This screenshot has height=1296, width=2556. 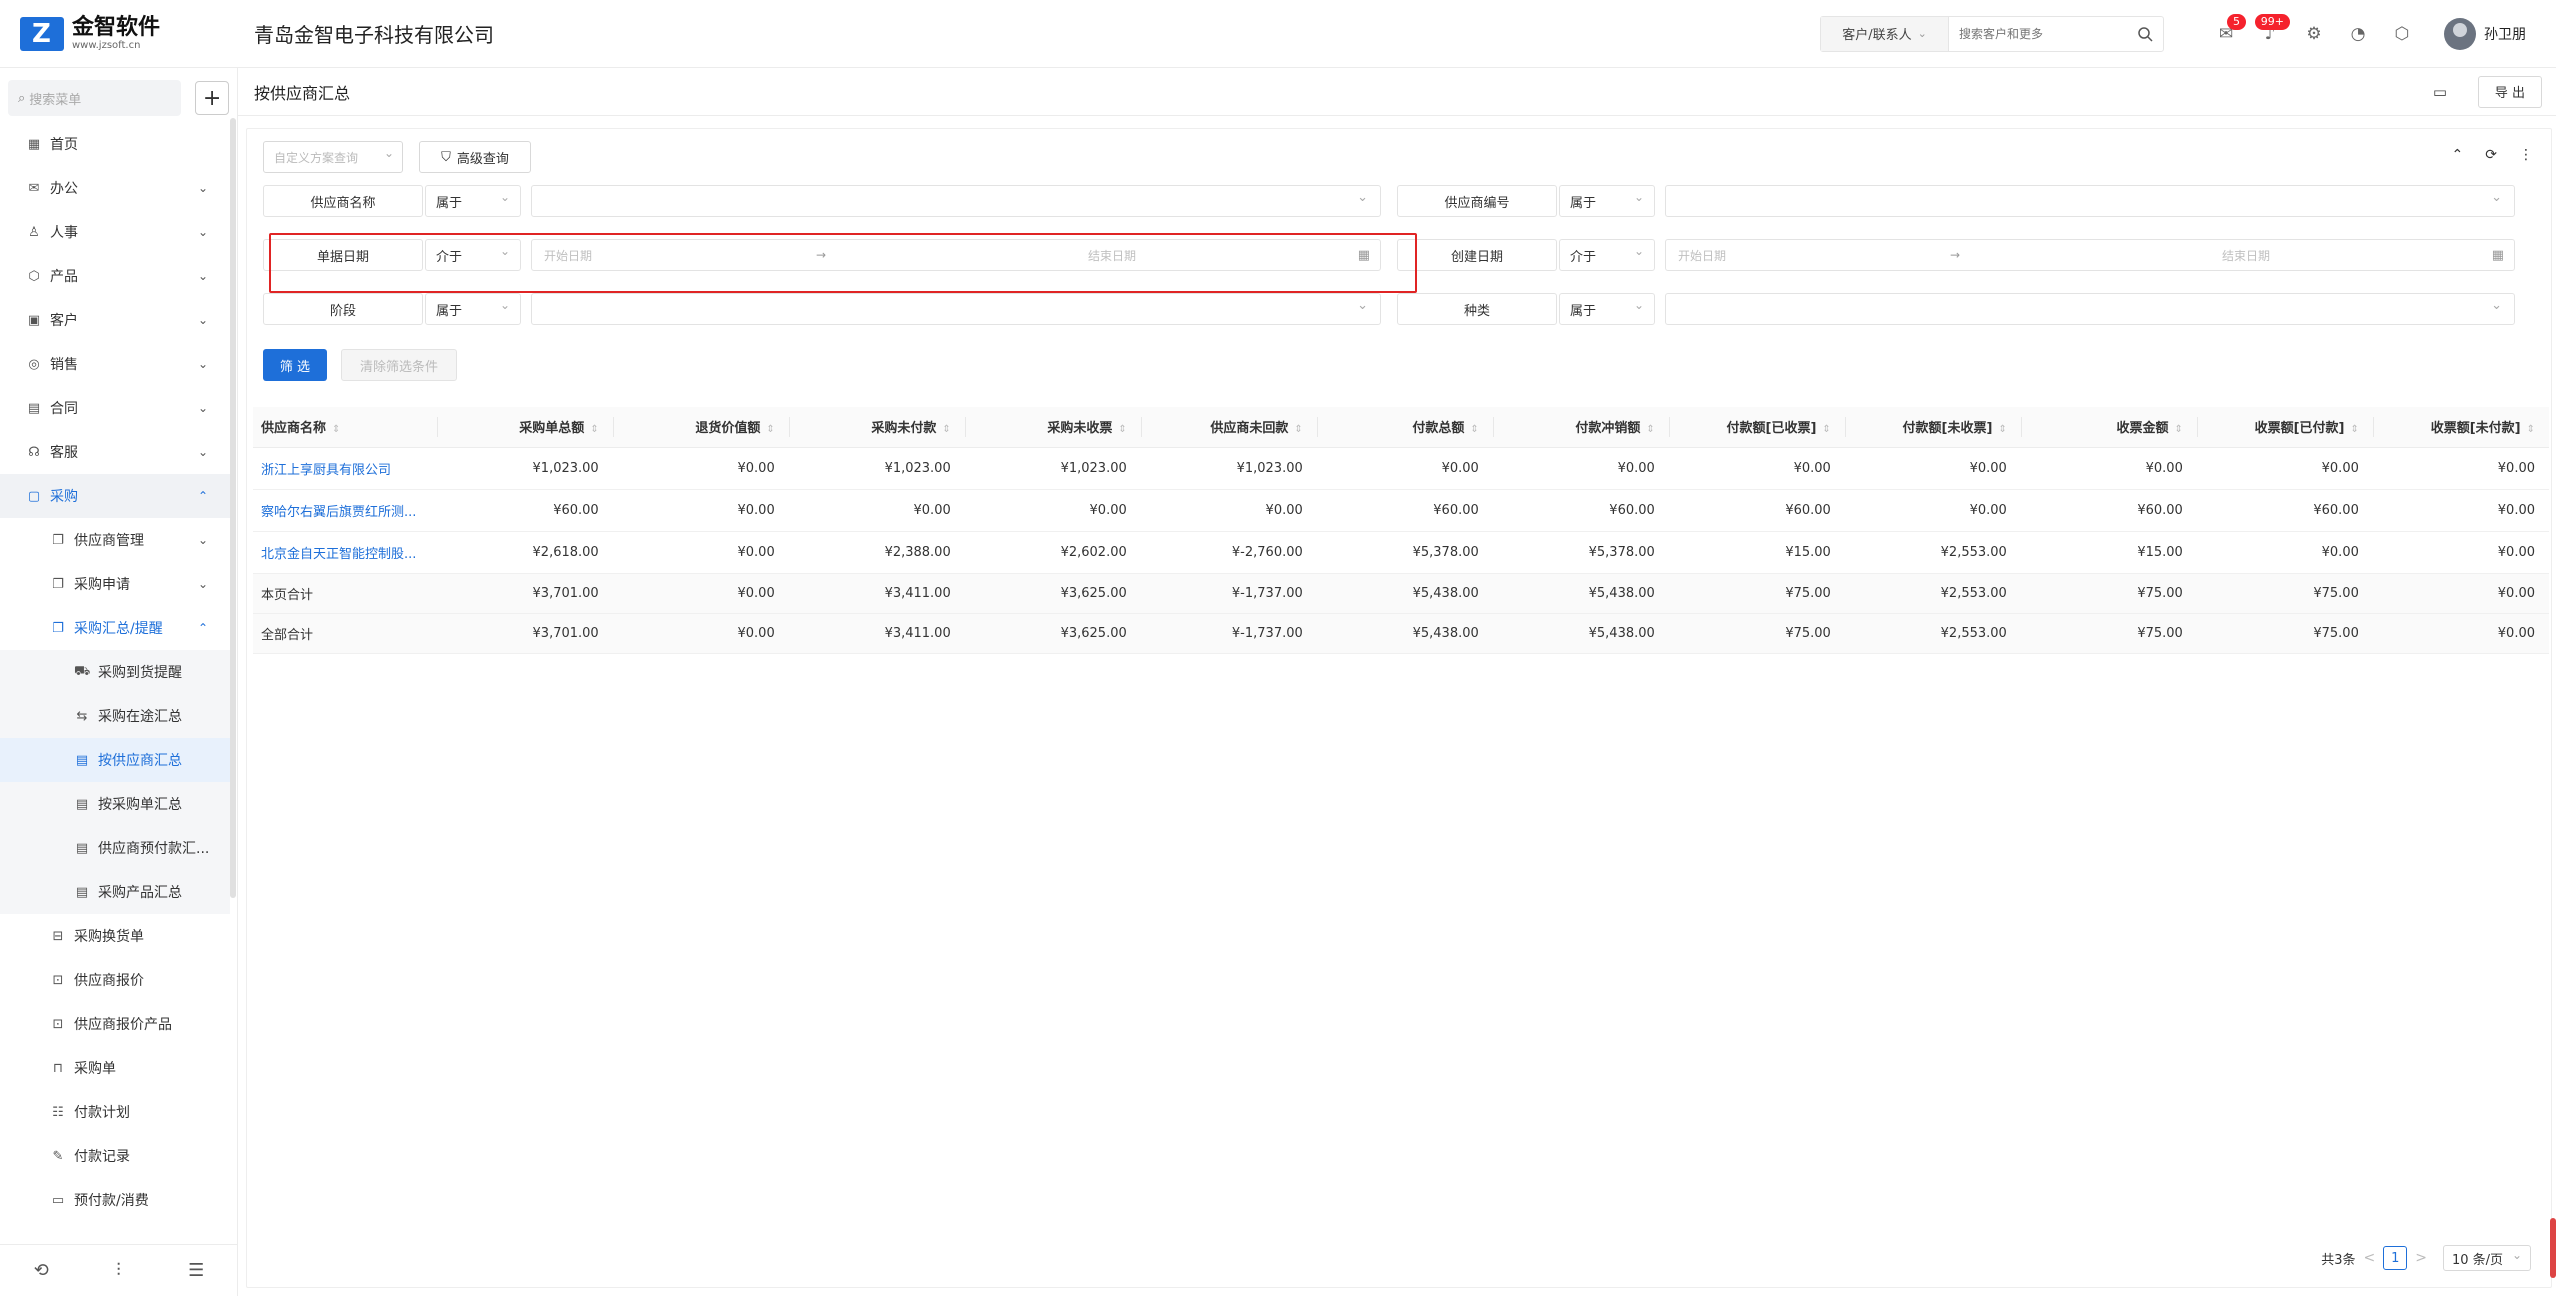 I want to click on create-date-start: 开始日期, so click(x=1702, y=255).